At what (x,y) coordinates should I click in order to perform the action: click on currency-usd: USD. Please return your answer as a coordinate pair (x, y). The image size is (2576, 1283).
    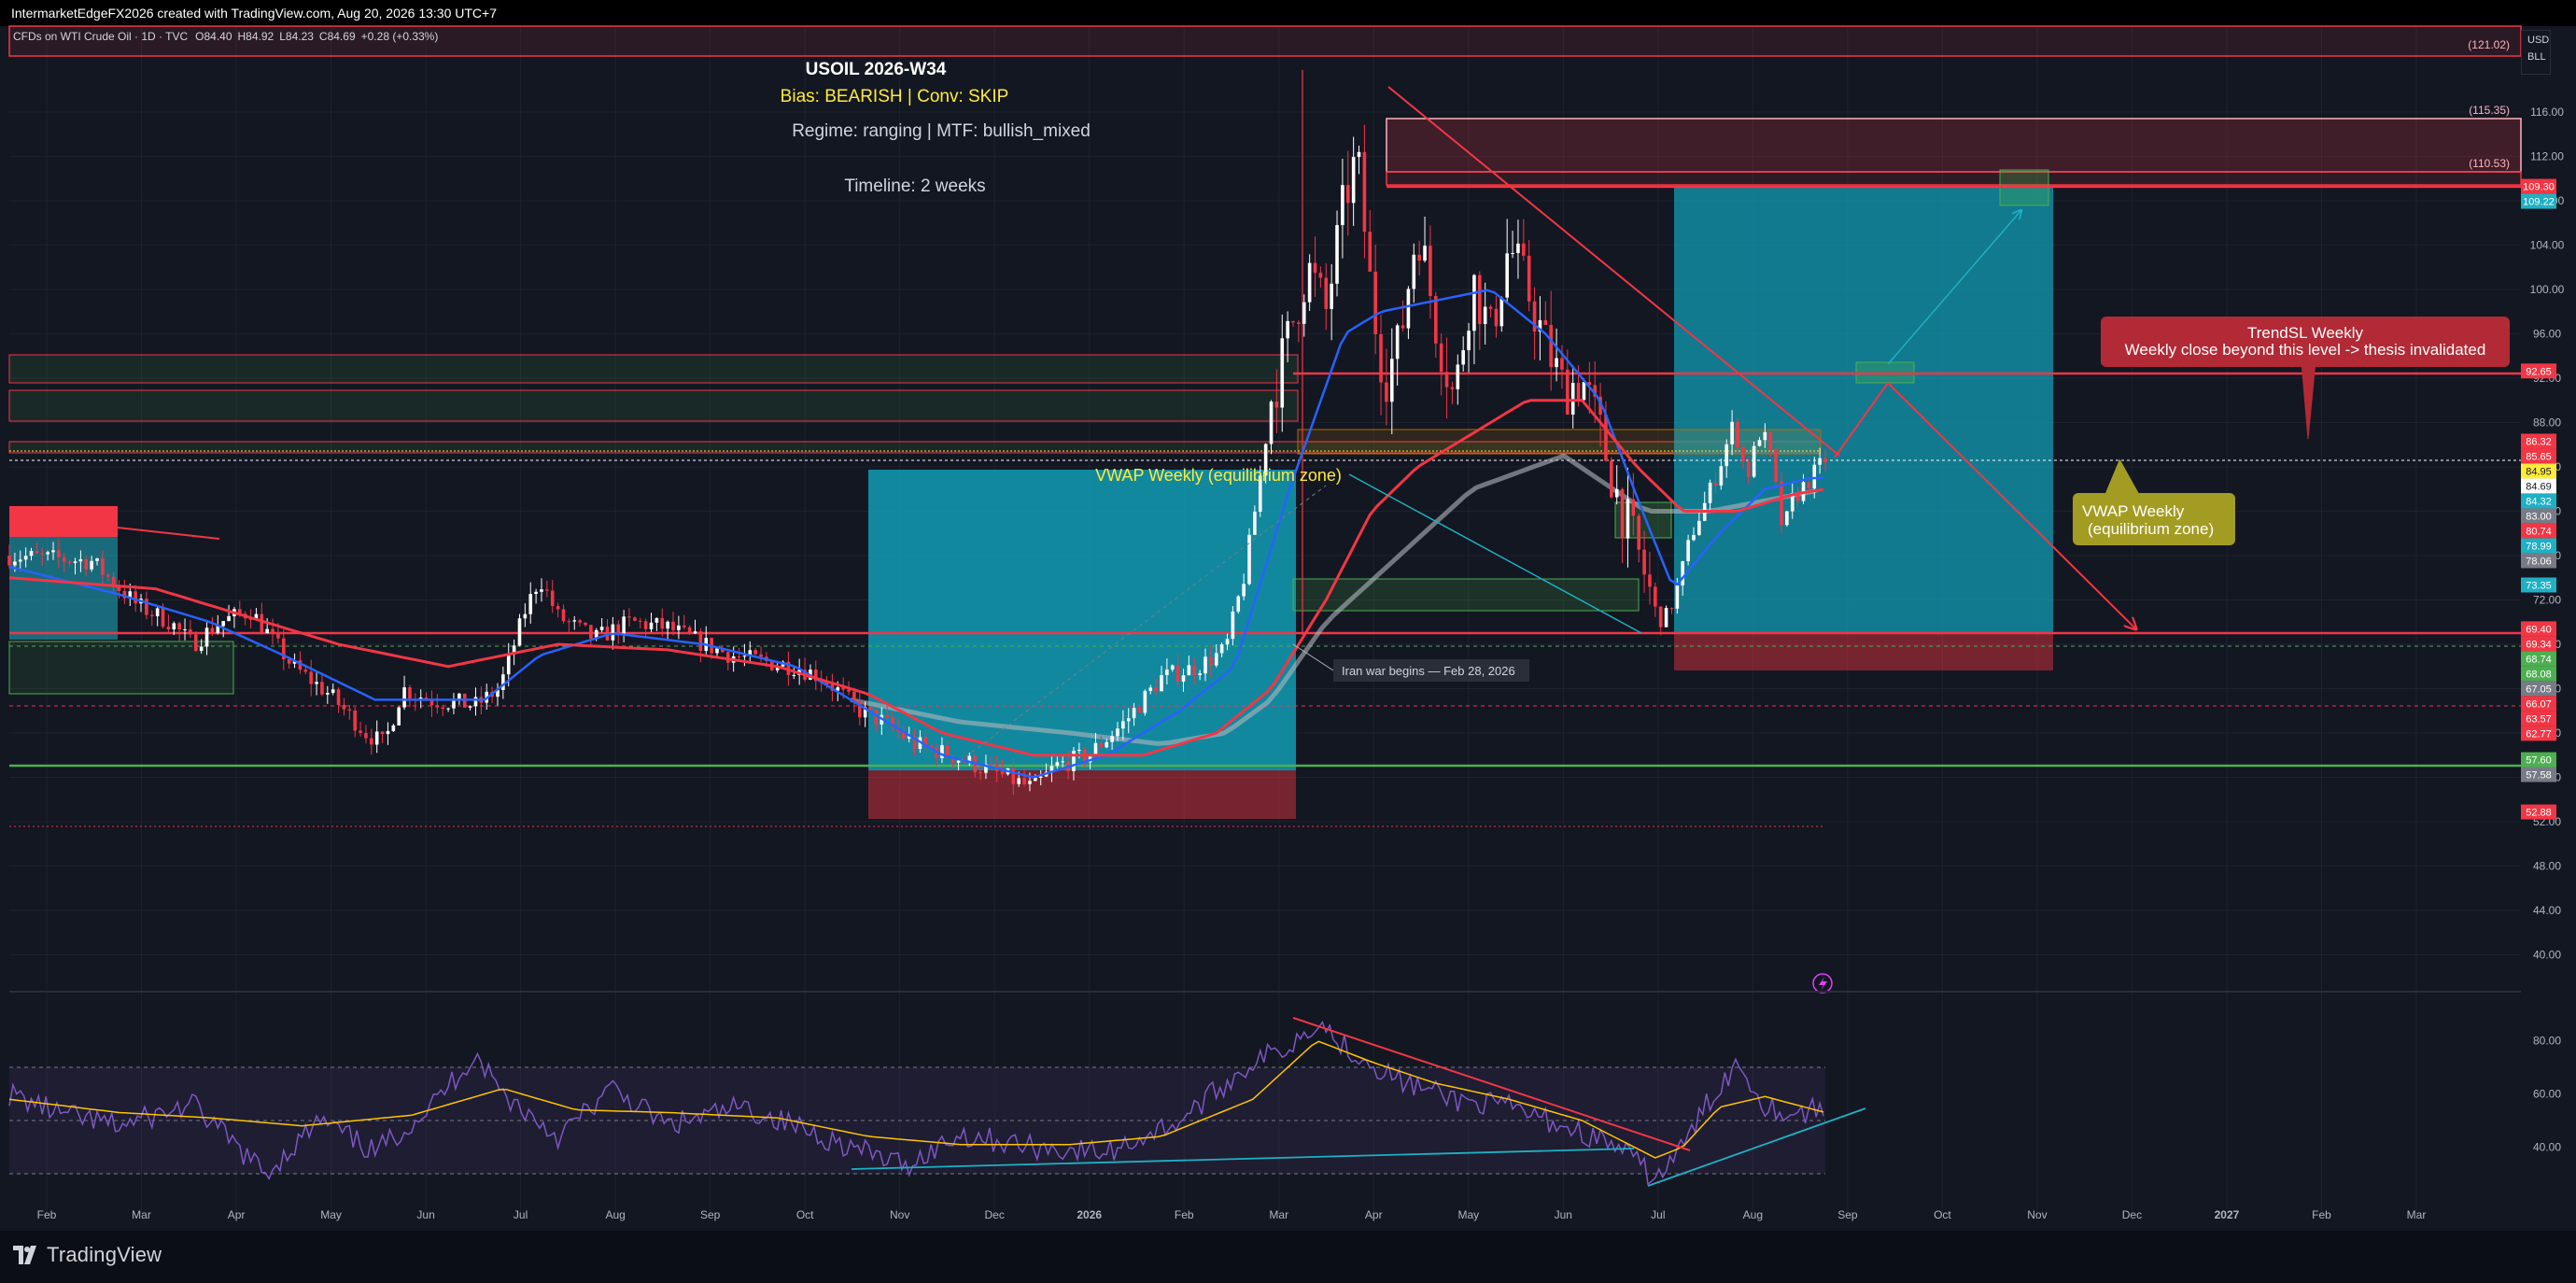
    Looking at the image, I should click on (2536, 39).